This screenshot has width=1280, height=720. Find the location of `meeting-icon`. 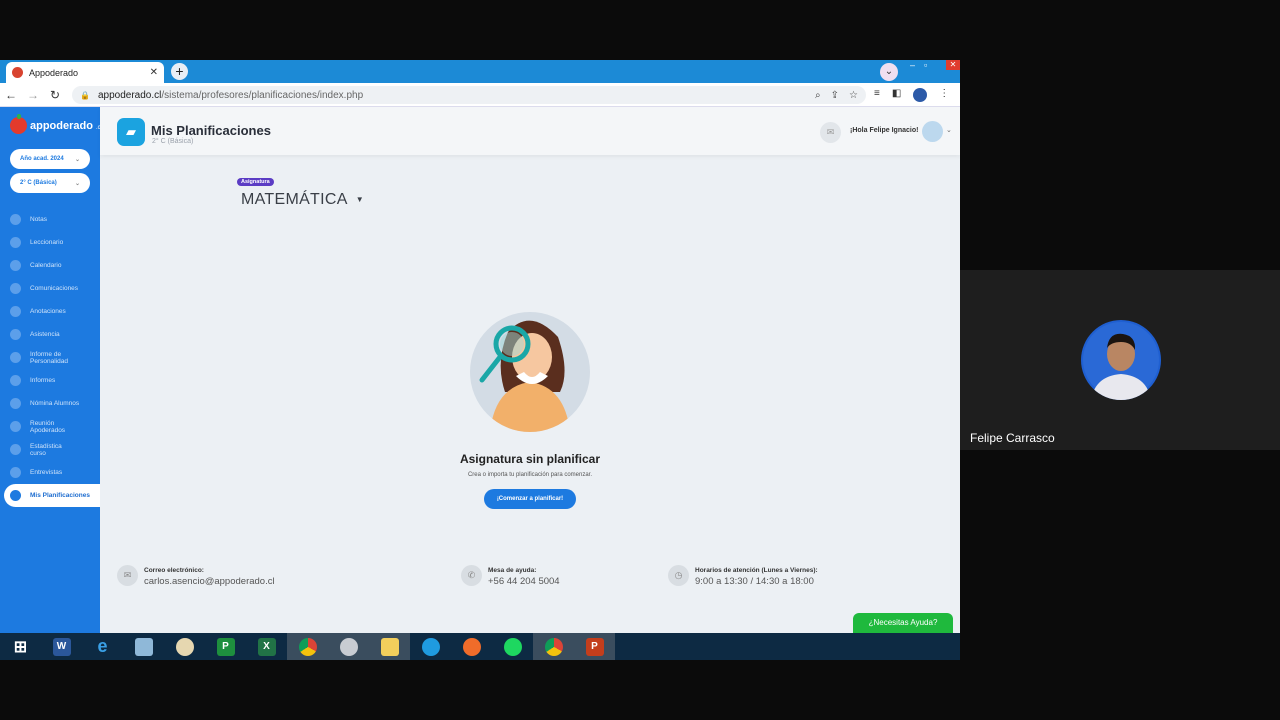

meeting-icon is located at coordinates (15, 426).